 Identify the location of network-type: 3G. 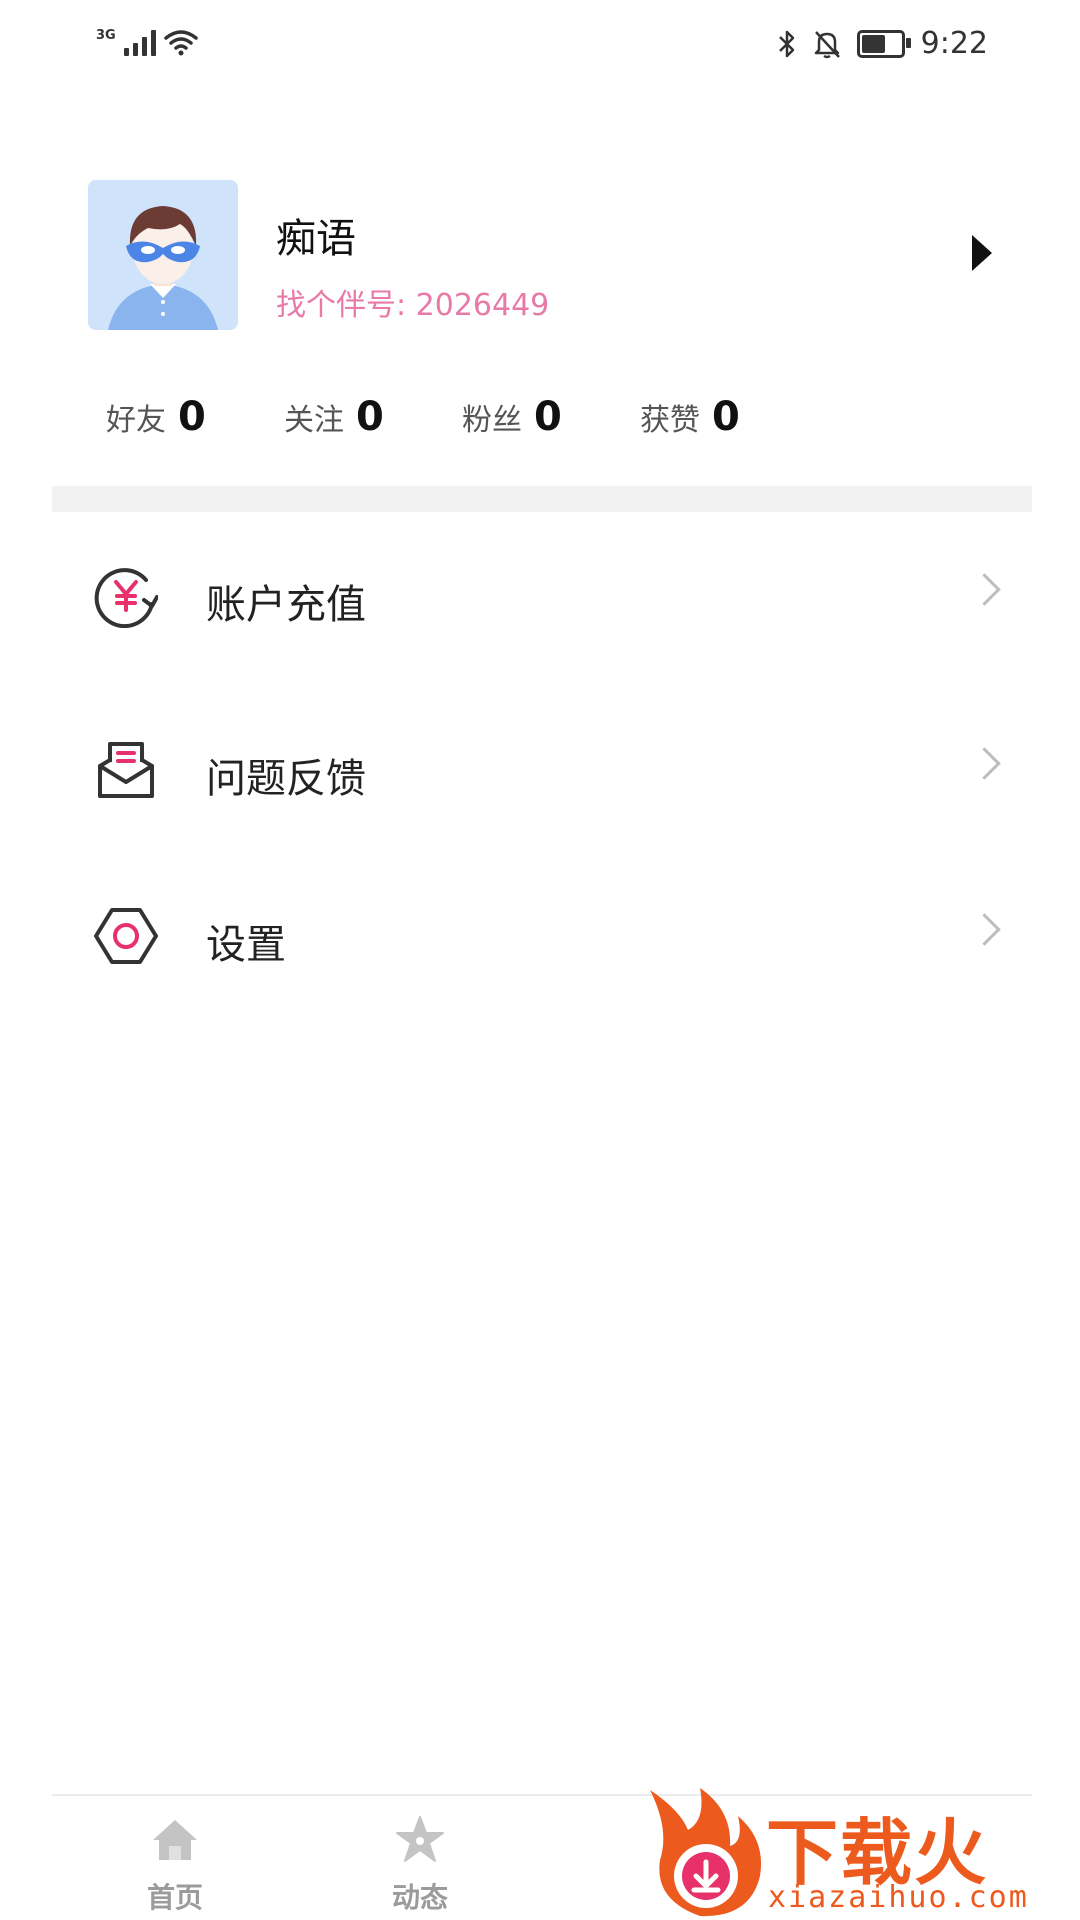
(106, 35).